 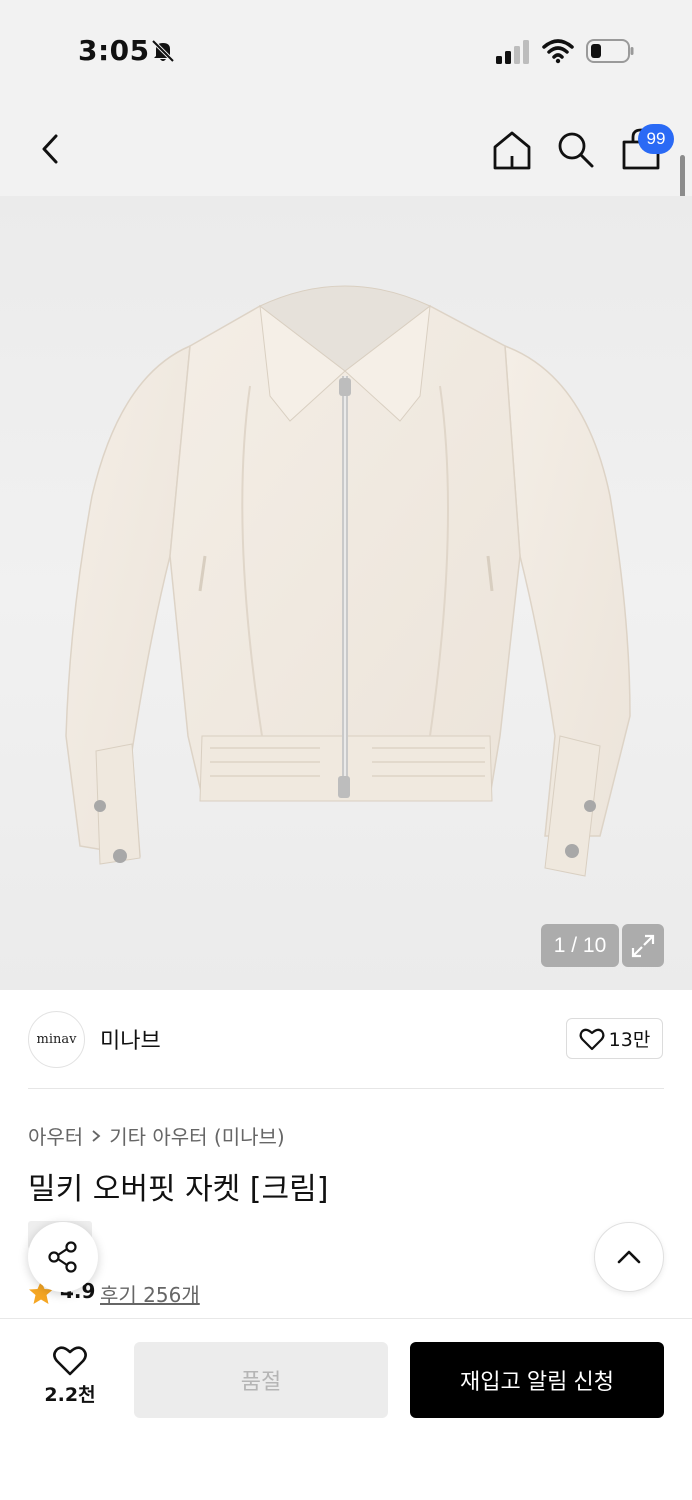 I want to click on share-icon, so click(x=62, y=1257).